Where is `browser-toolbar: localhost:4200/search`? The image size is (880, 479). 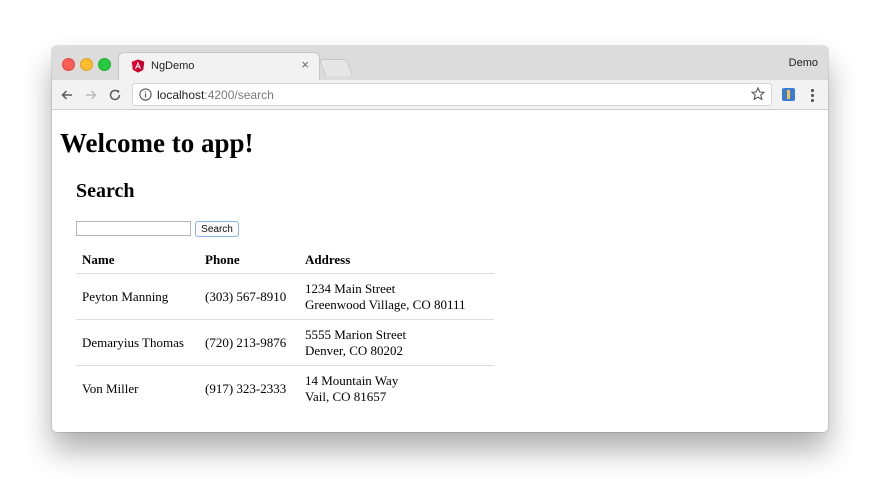 browser-toolbar: localhost:4200/search is located at coordinates (440, 95).